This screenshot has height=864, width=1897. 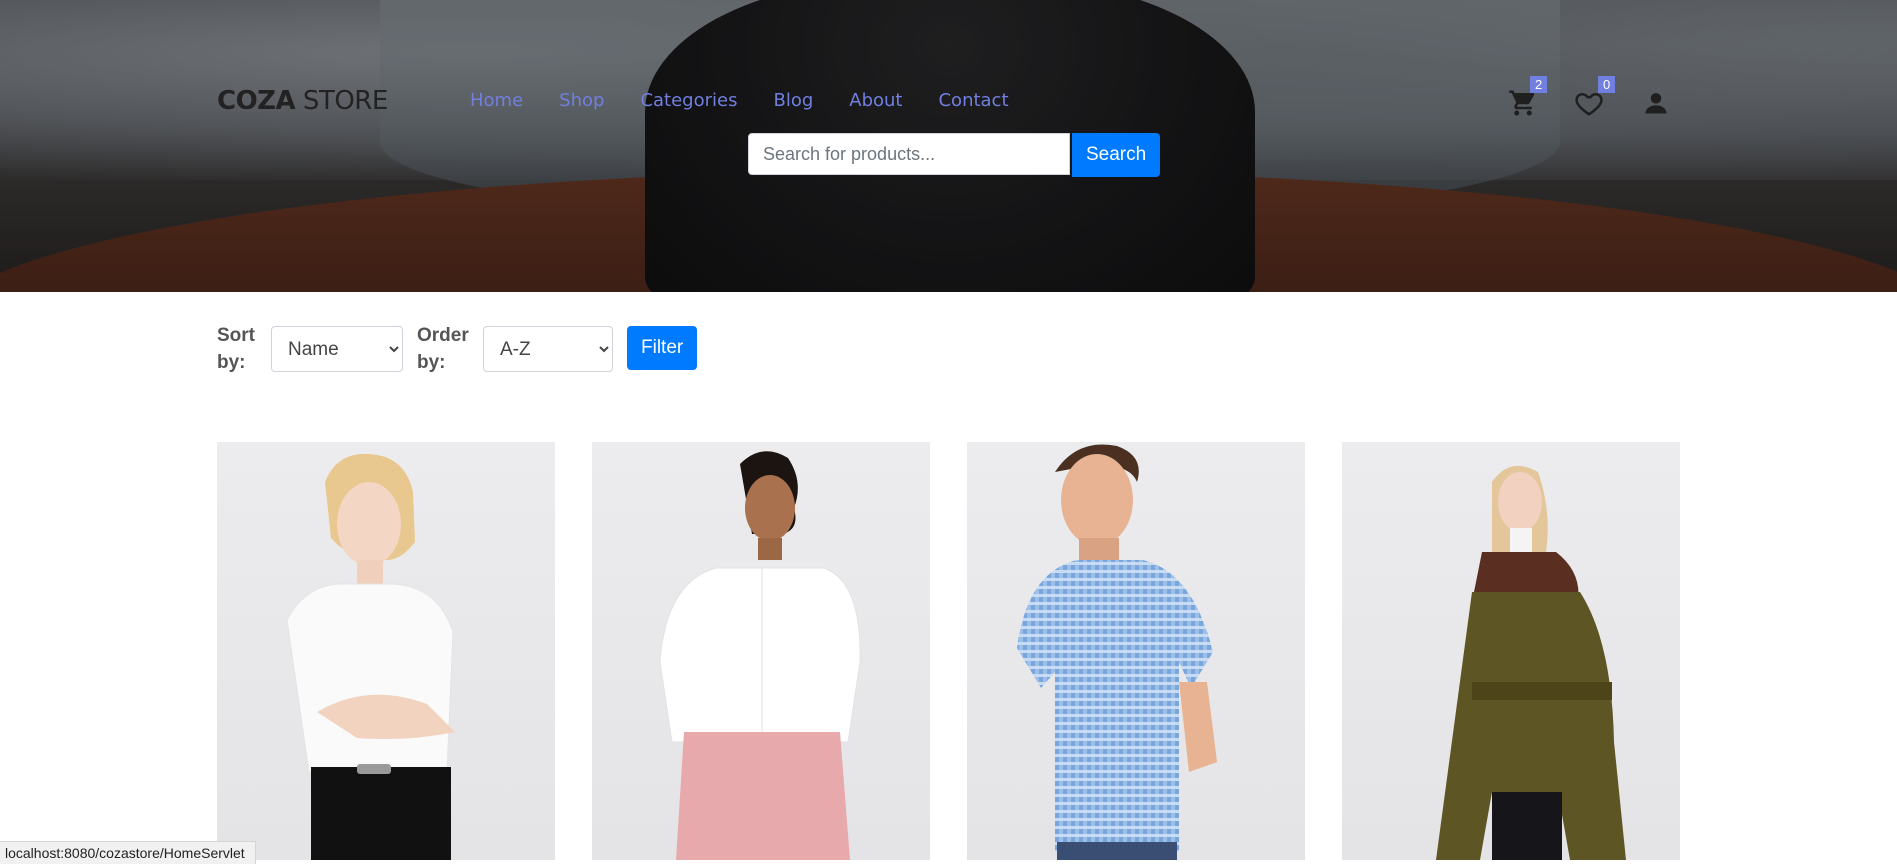 What do you see at coordinates (1527, 98) in the screenshot?
I see `cart-button: 2` at bounding box center [1527, 98].